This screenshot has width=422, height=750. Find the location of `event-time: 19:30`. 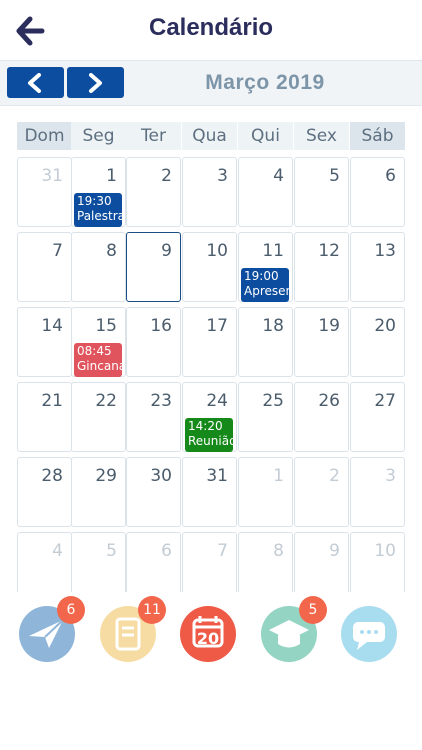

event-time: 19:30 is located at coordinates (94, 201).